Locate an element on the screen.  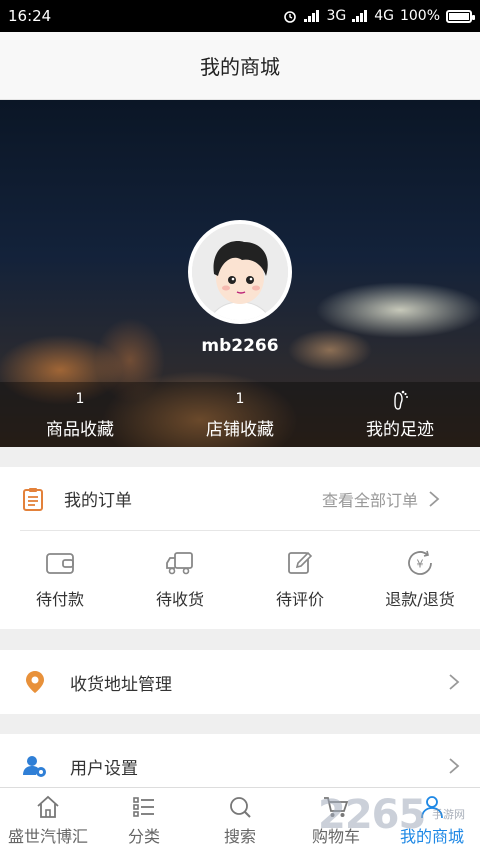
username: mb2266 is located at coordinates (240, 346).